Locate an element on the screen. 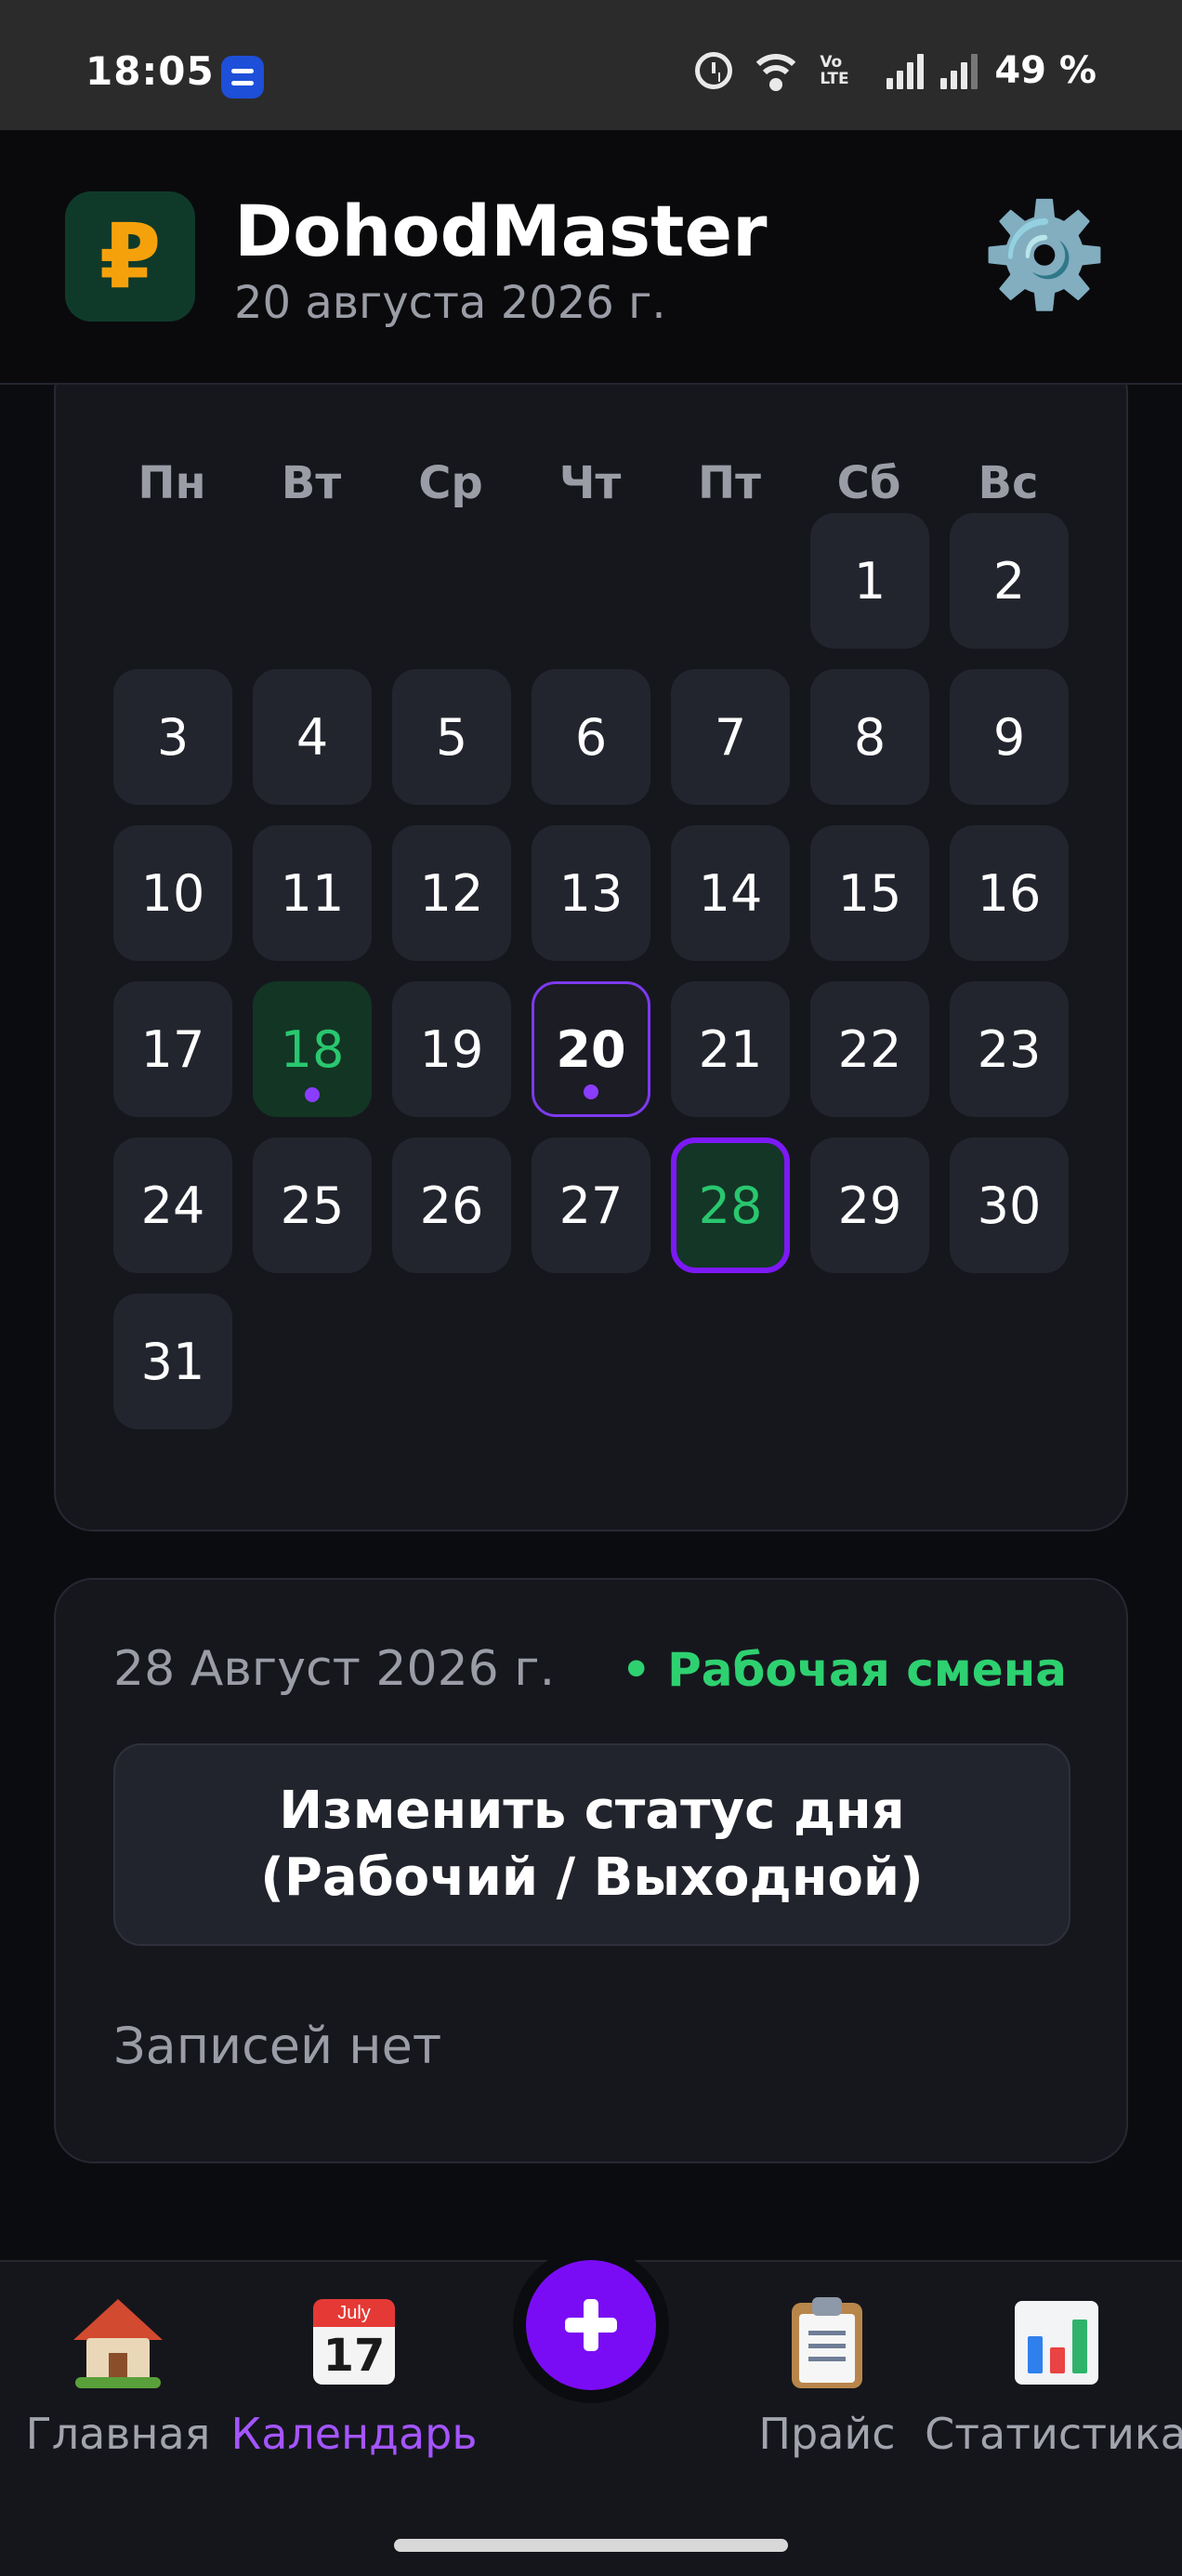  gear-icon: ⚙️ is located at coordinates (1044, 254).